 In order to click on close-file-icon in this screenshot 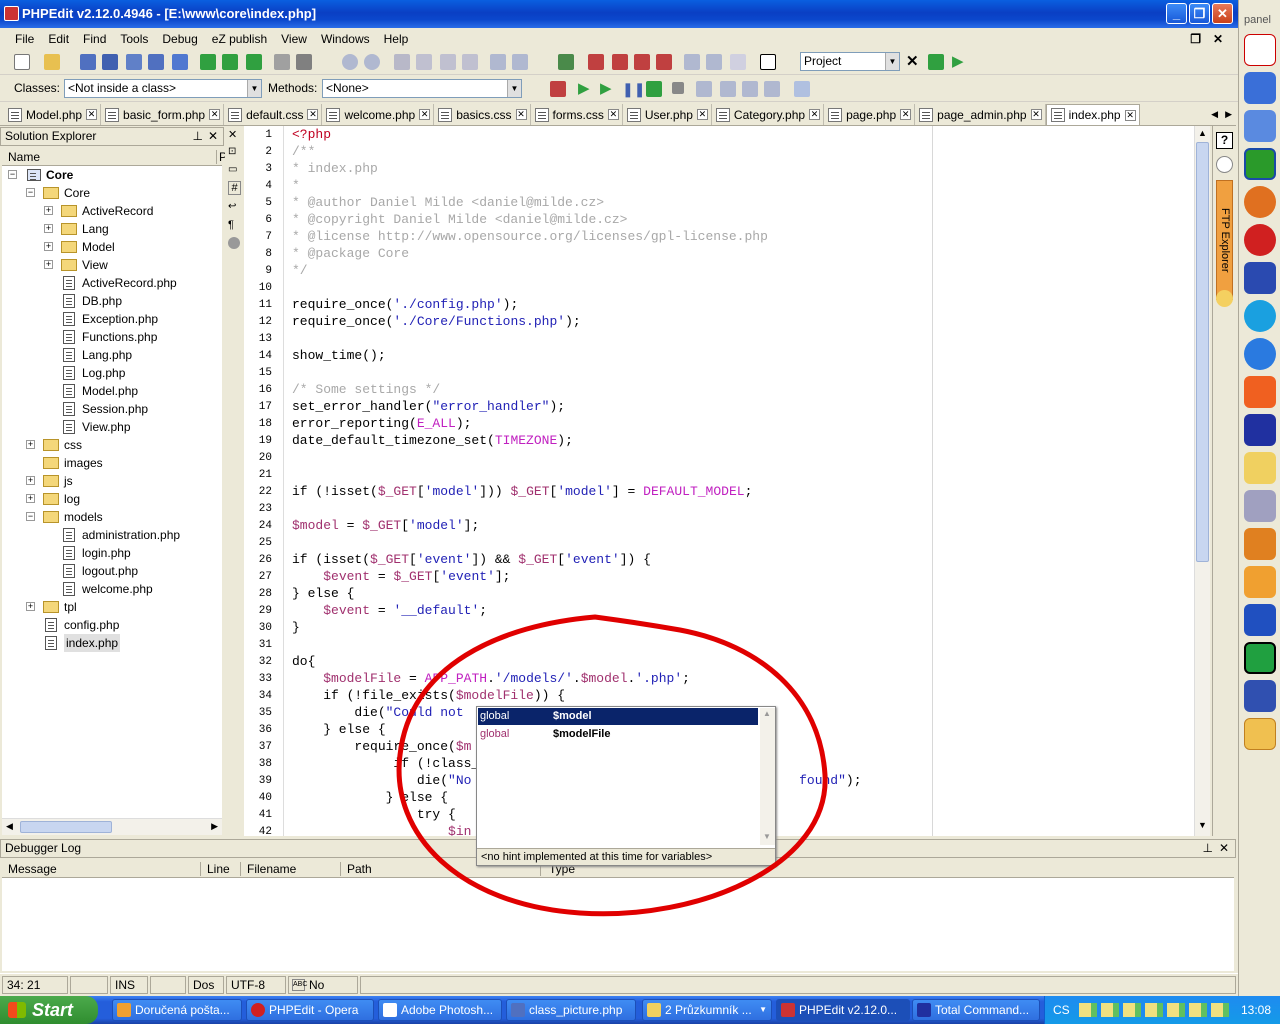, I will do `click(156, 62)`.